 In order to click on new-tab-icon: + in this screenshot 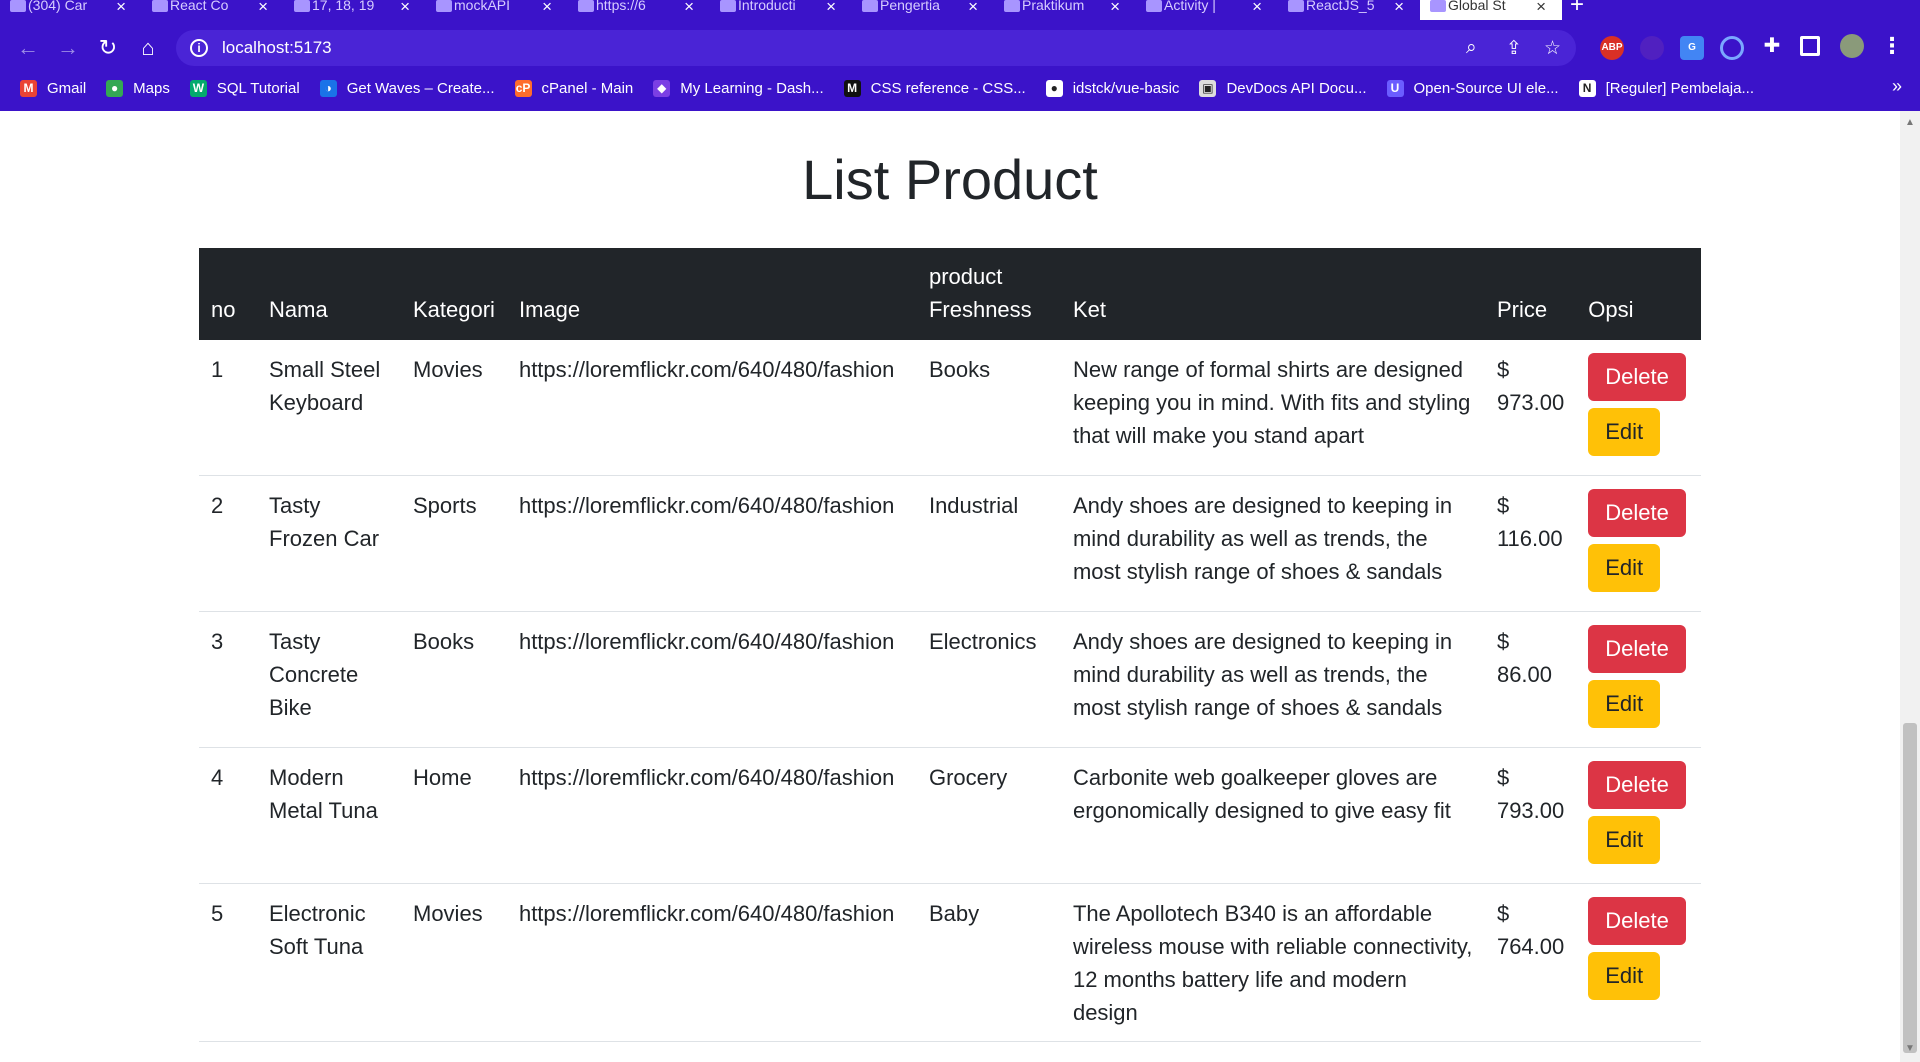, I will do `click(1577, 10)`.